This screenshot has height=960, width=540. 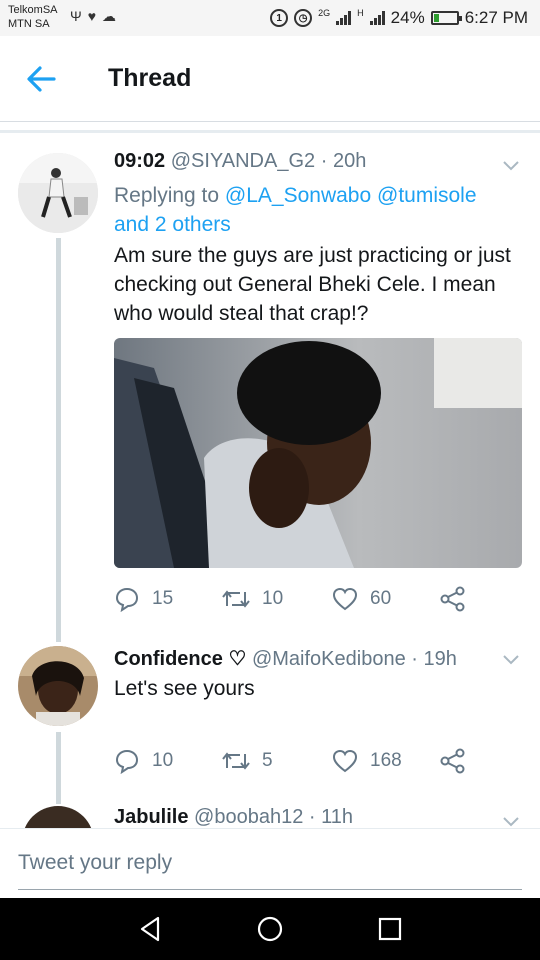 What do you see at coordinates (446, 18) in the screenshot?
I see `battery-icon` at bounding box center [446, 18].